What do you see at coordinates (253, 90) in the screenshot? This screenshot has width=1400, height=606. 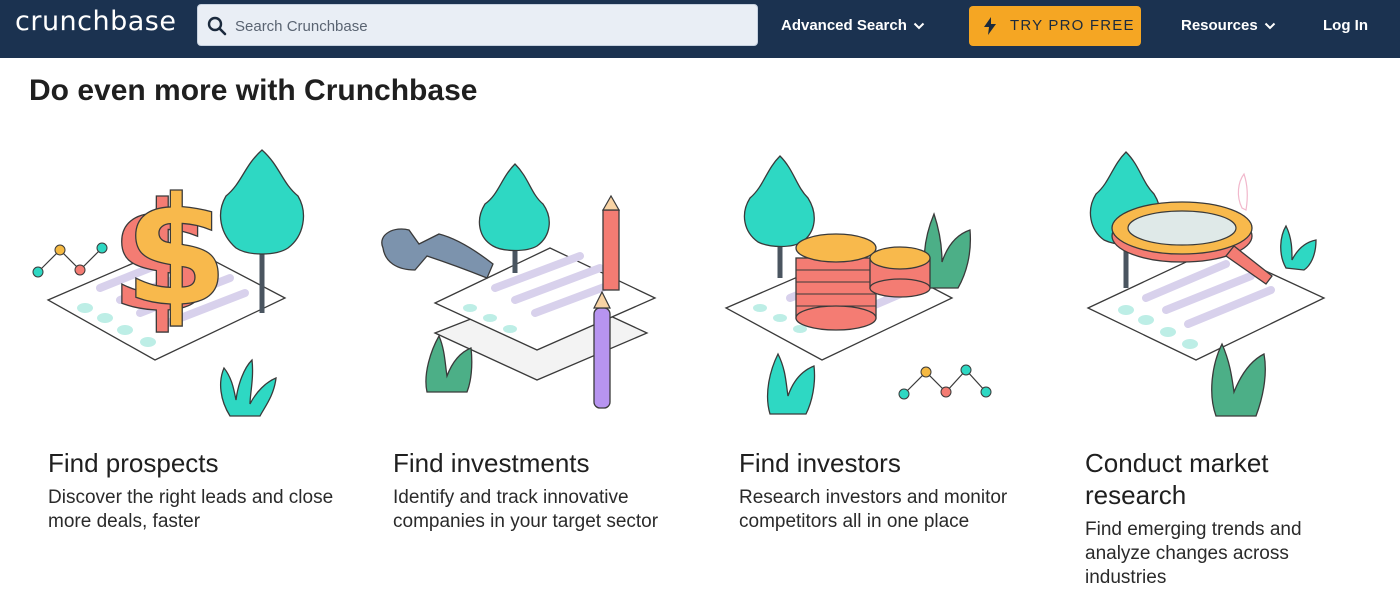 I see `page-title: Do even more with Crunchbase` at bounding box center [253, 90].